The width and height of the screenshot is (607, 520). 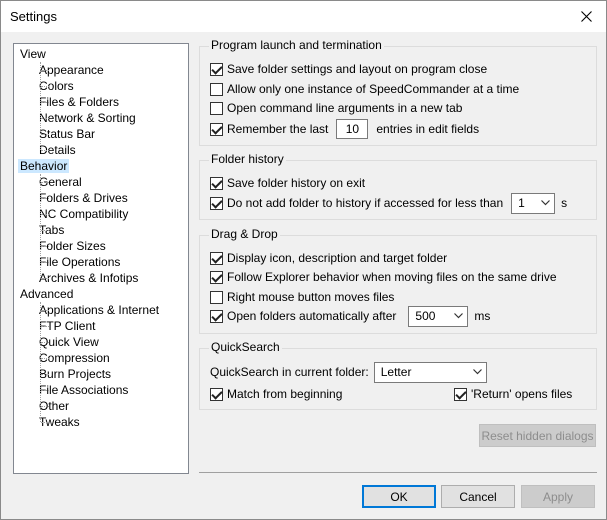 What do you see at coordinates (312, 316) in the screenshot?
I see `open-auto-label: Open folders automatically after` at bounding box center [312, 316].